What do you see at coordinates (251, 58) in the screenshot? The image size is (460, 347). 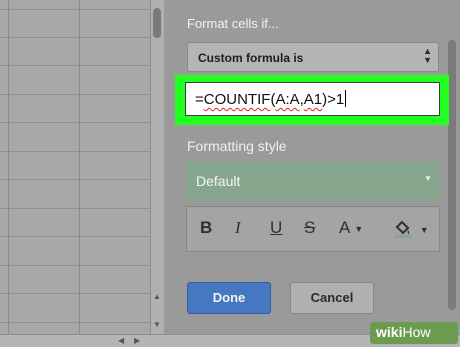 I see `condition-dropdown-value: Custom formula is` at bounding box center [251, 58].